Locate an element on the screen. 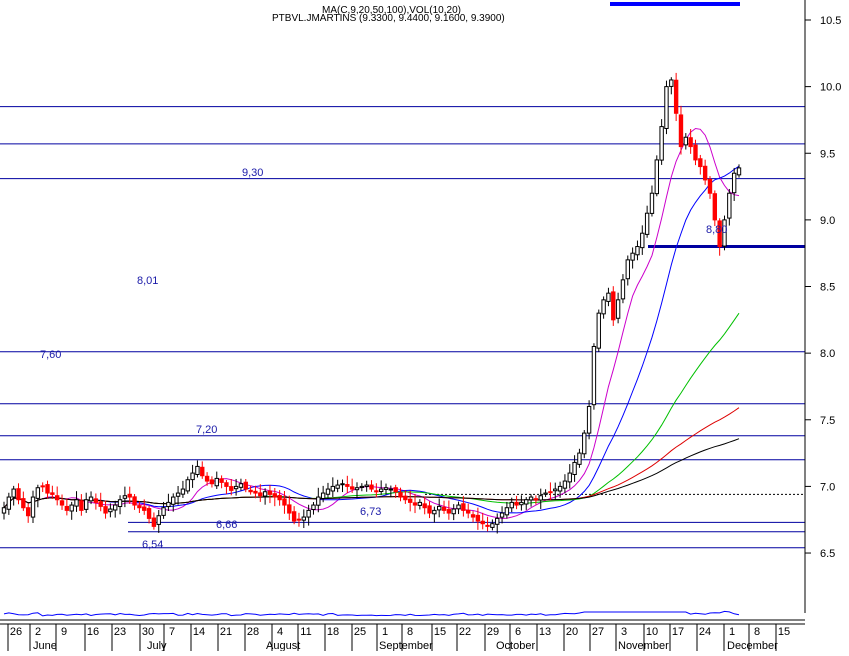  y-tick-label: 8.5 is located at coordinates (827, 288).